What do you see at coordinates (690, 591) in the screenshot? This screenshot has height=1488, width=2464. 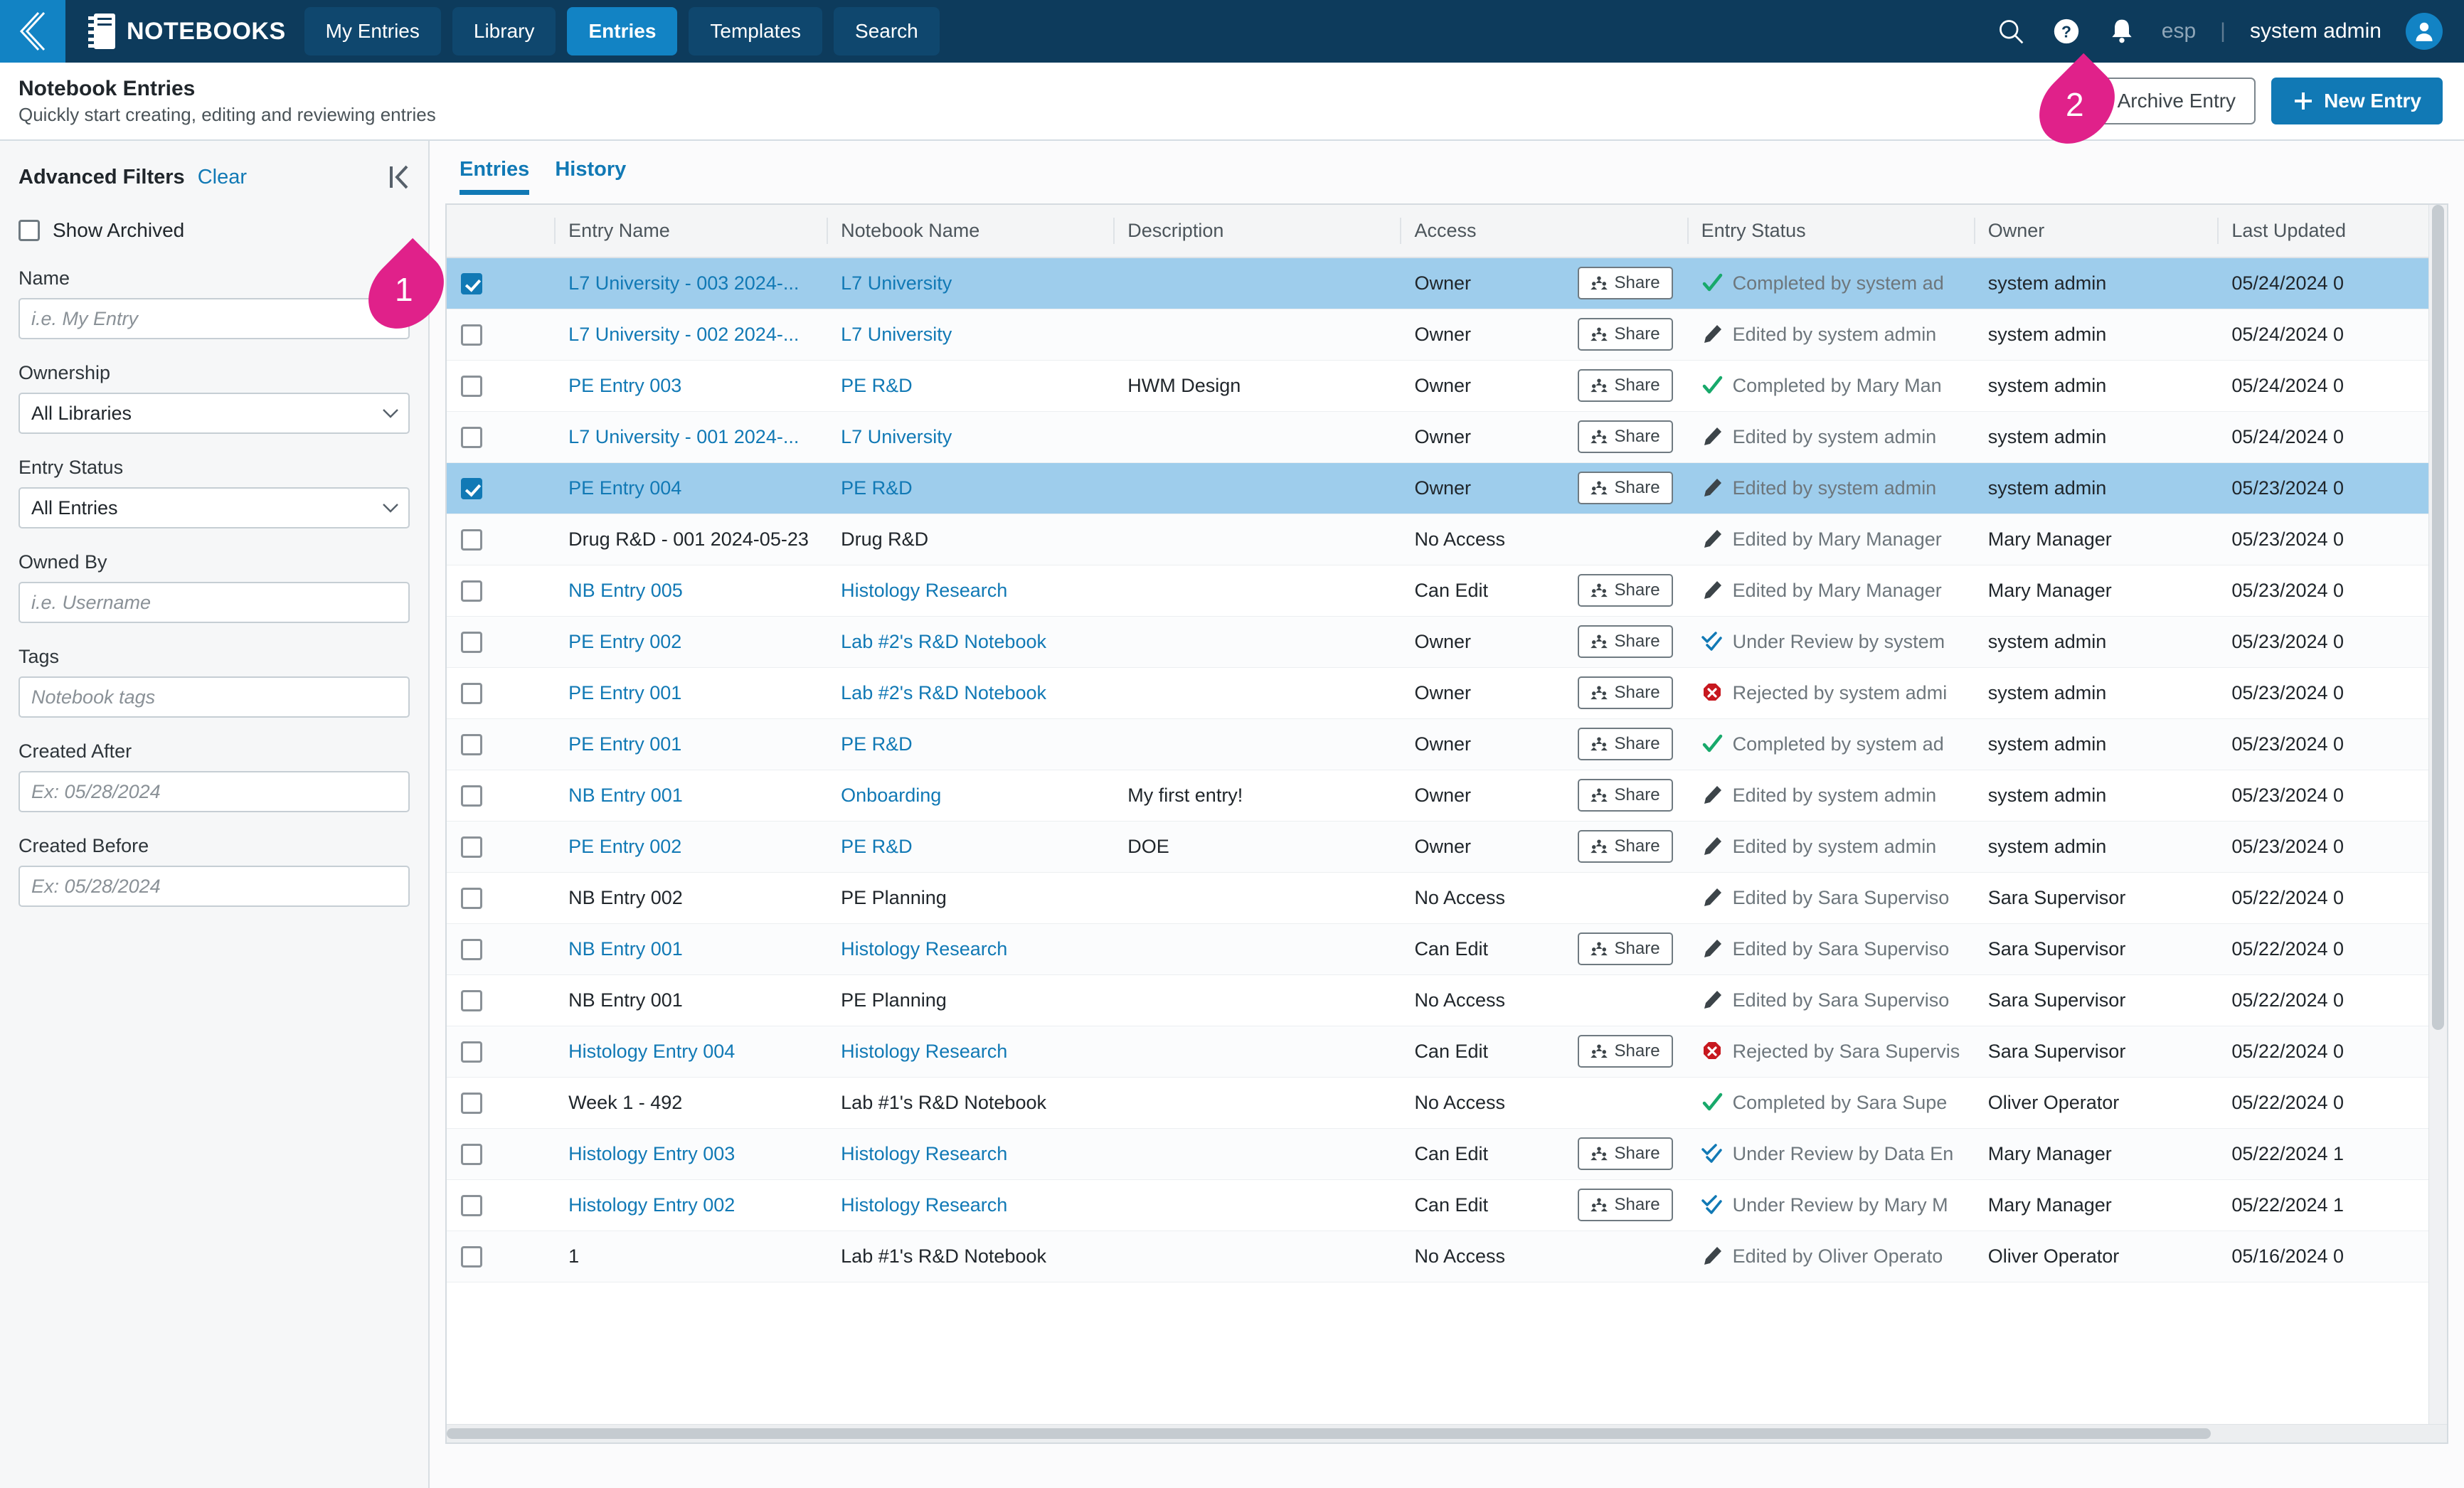 I see `cell-entry-name: NB Entry 005` at bounding box center [690, 591].